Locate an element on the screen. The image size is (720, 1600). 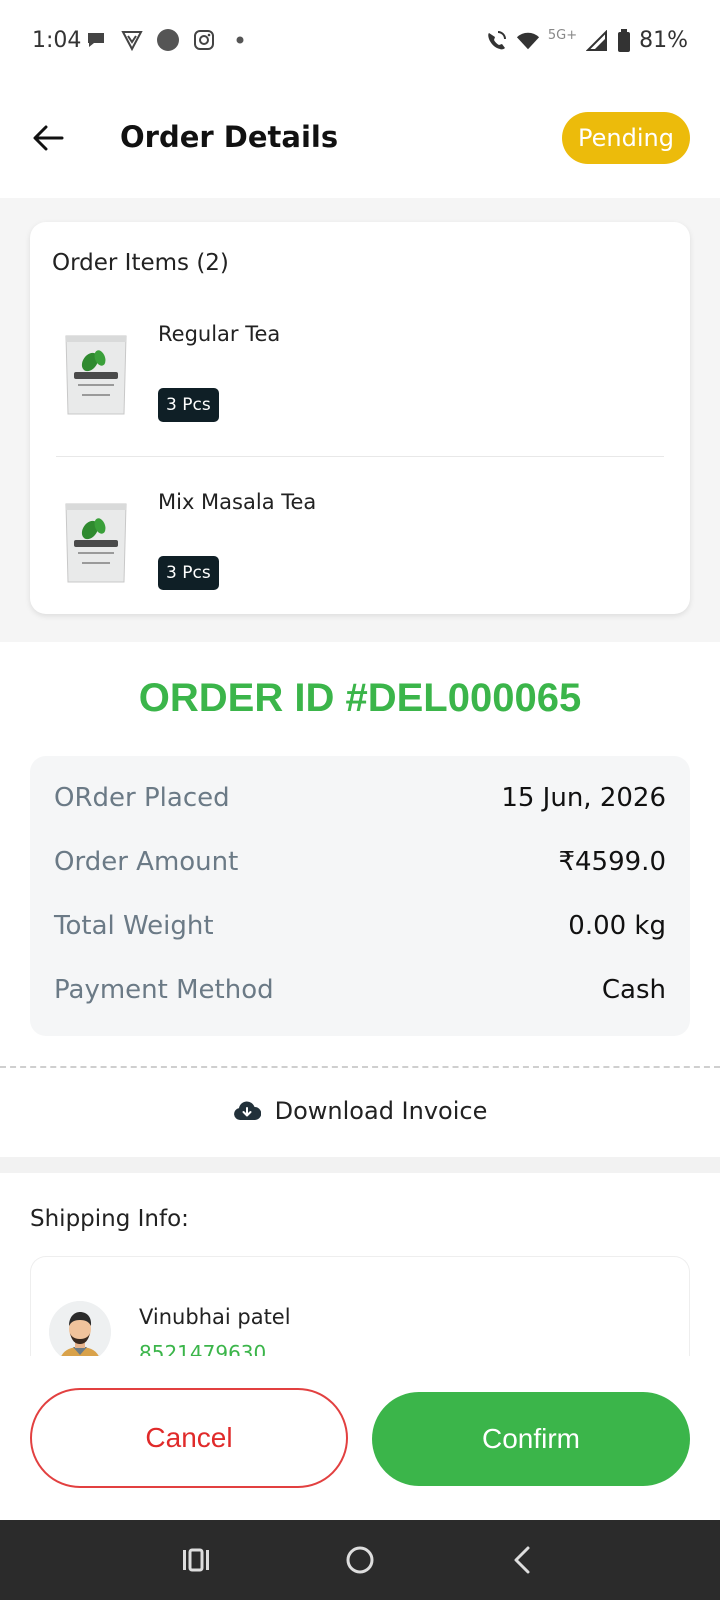
status-time: 1:04 is located at coordinates (57, 40).